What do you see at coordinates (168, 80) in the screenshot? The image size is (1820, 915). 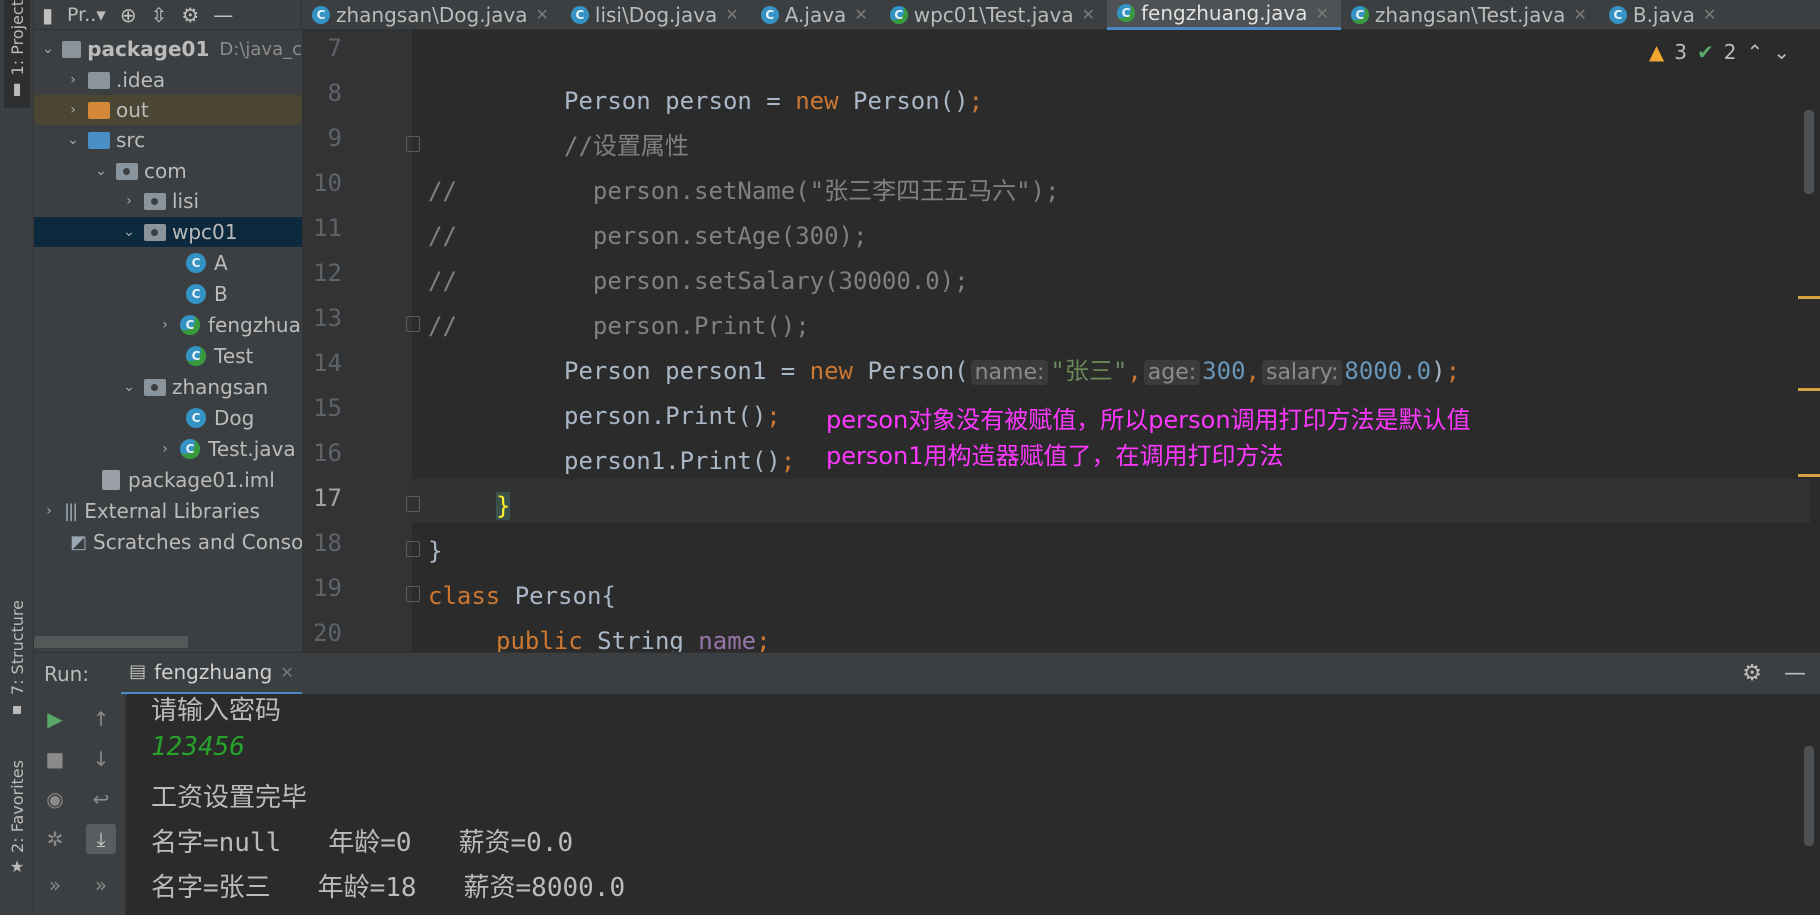 I see `tree-item-idea: › .idea` at bounding box center [168, 80].